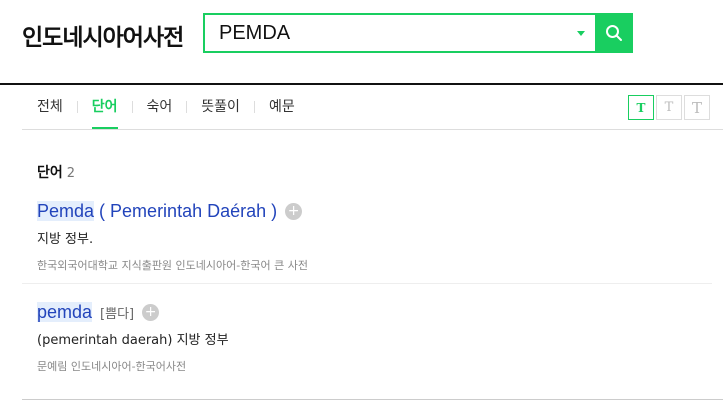 Image resolution: width=723 pixels, height=406 pixels. What do you see at coordinates (117, 314) in the screenshot?
I see `pronunciation: [쁨다]` at bounding box center [117, 314].